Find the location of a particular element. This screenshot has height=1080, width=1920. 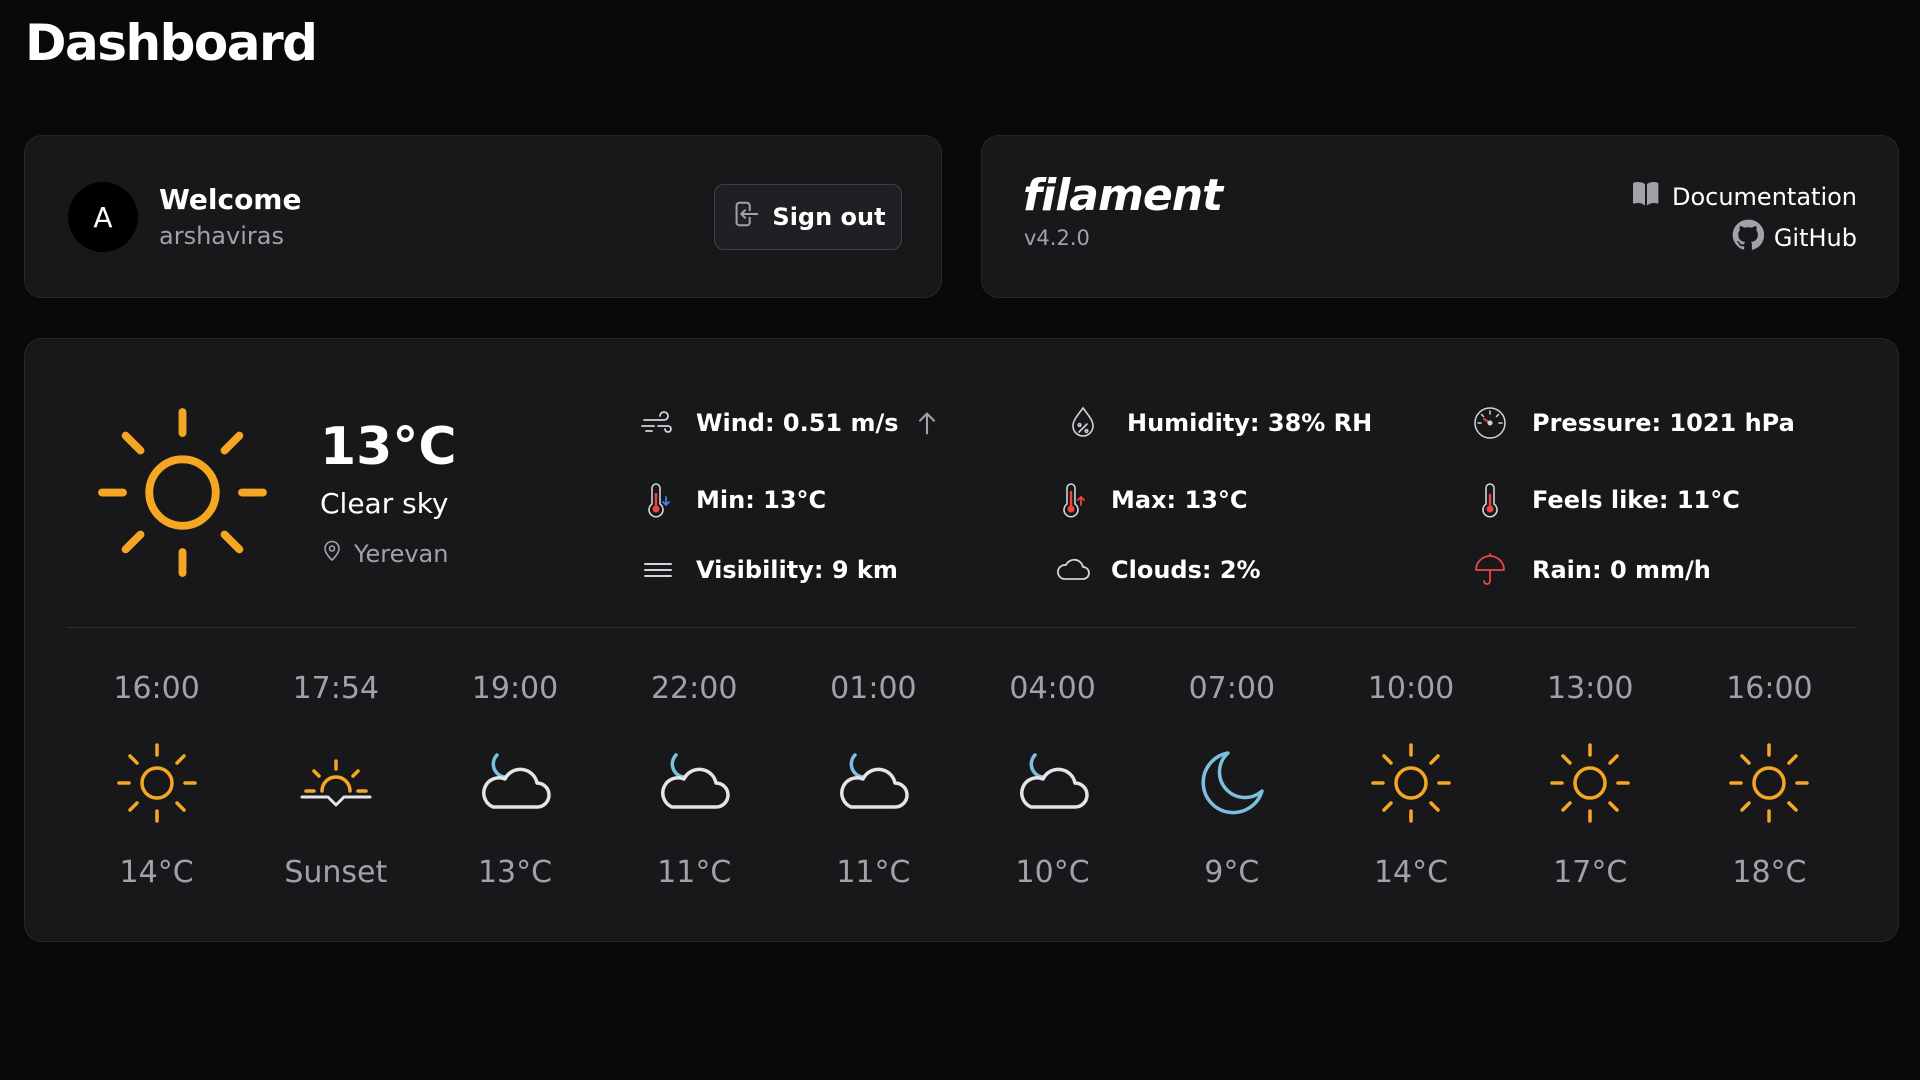

rain-stat: Rain: 0 mm/h is located at coordinates (1589, 570).